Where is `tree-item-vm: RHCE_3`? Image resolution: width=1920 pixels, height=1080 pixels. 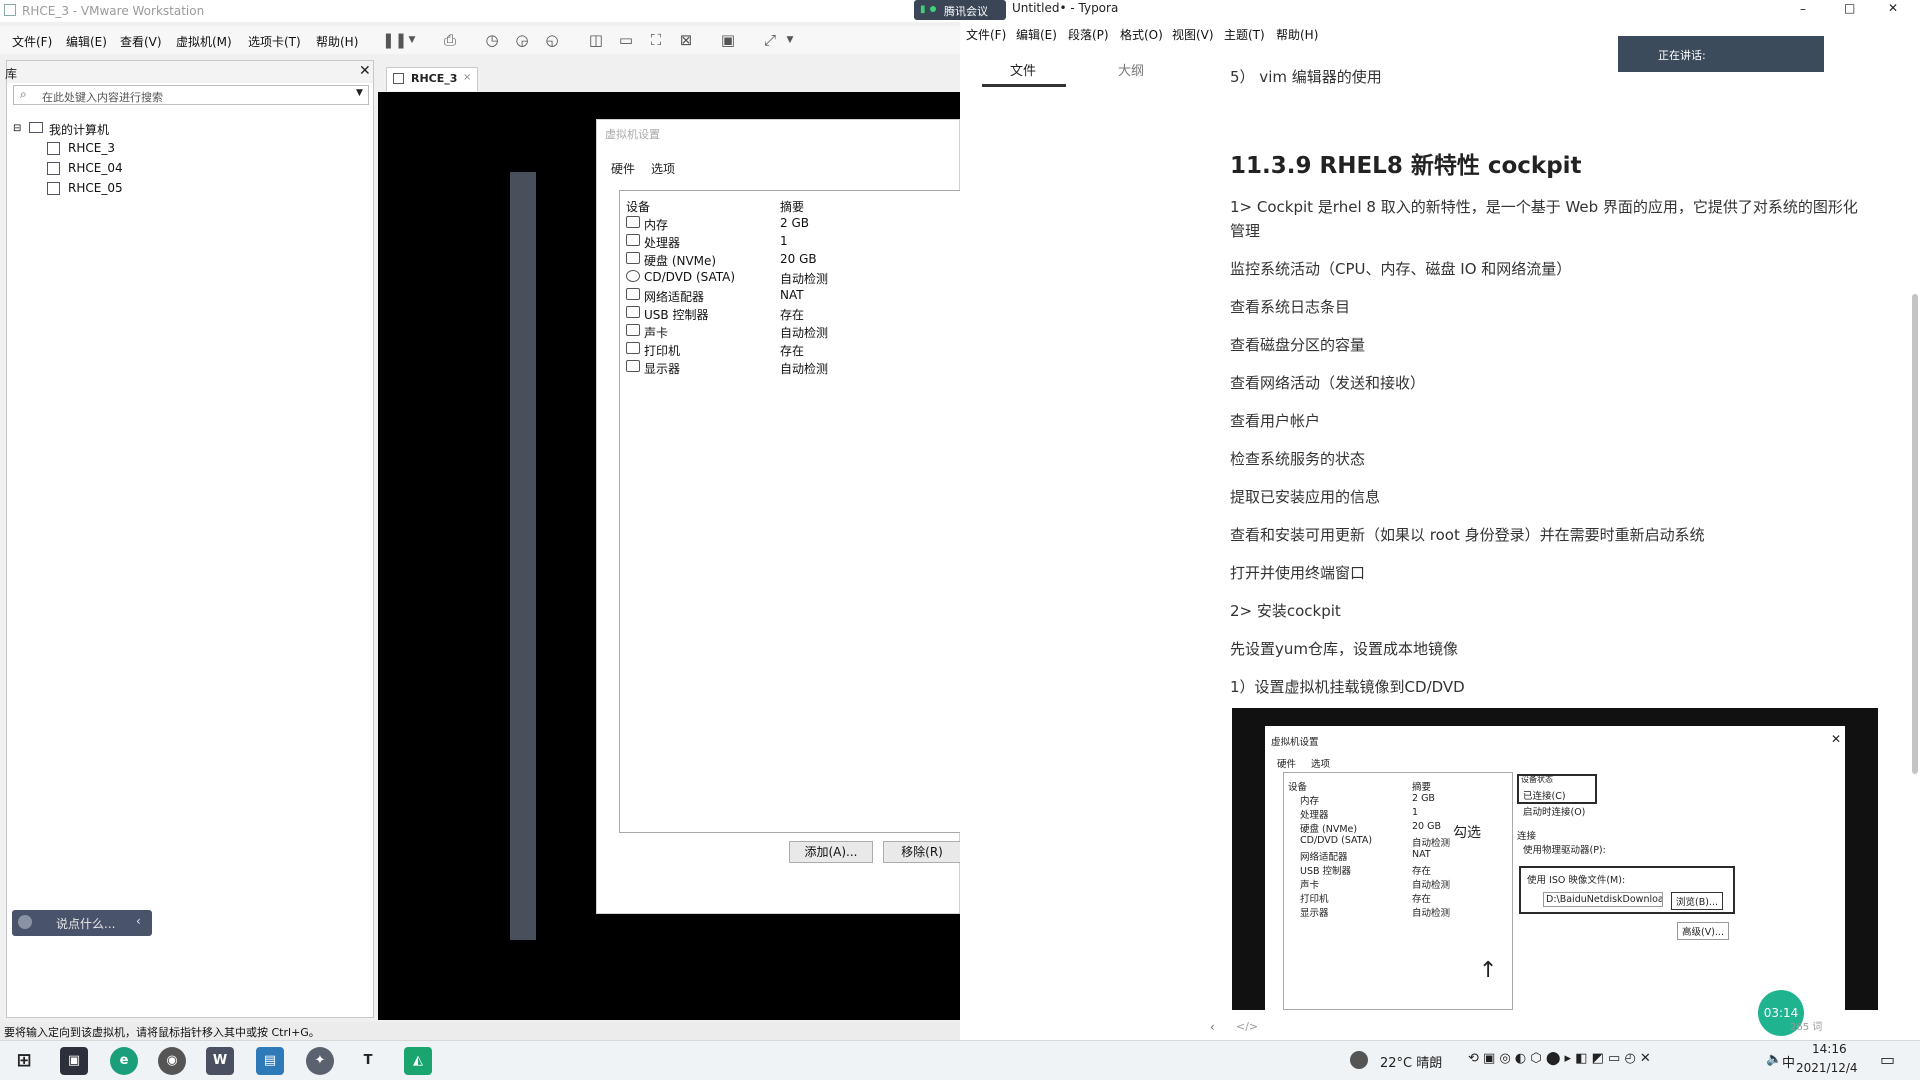
tree-item-vm: RHCE_3 is located at coordinates (91, 148).